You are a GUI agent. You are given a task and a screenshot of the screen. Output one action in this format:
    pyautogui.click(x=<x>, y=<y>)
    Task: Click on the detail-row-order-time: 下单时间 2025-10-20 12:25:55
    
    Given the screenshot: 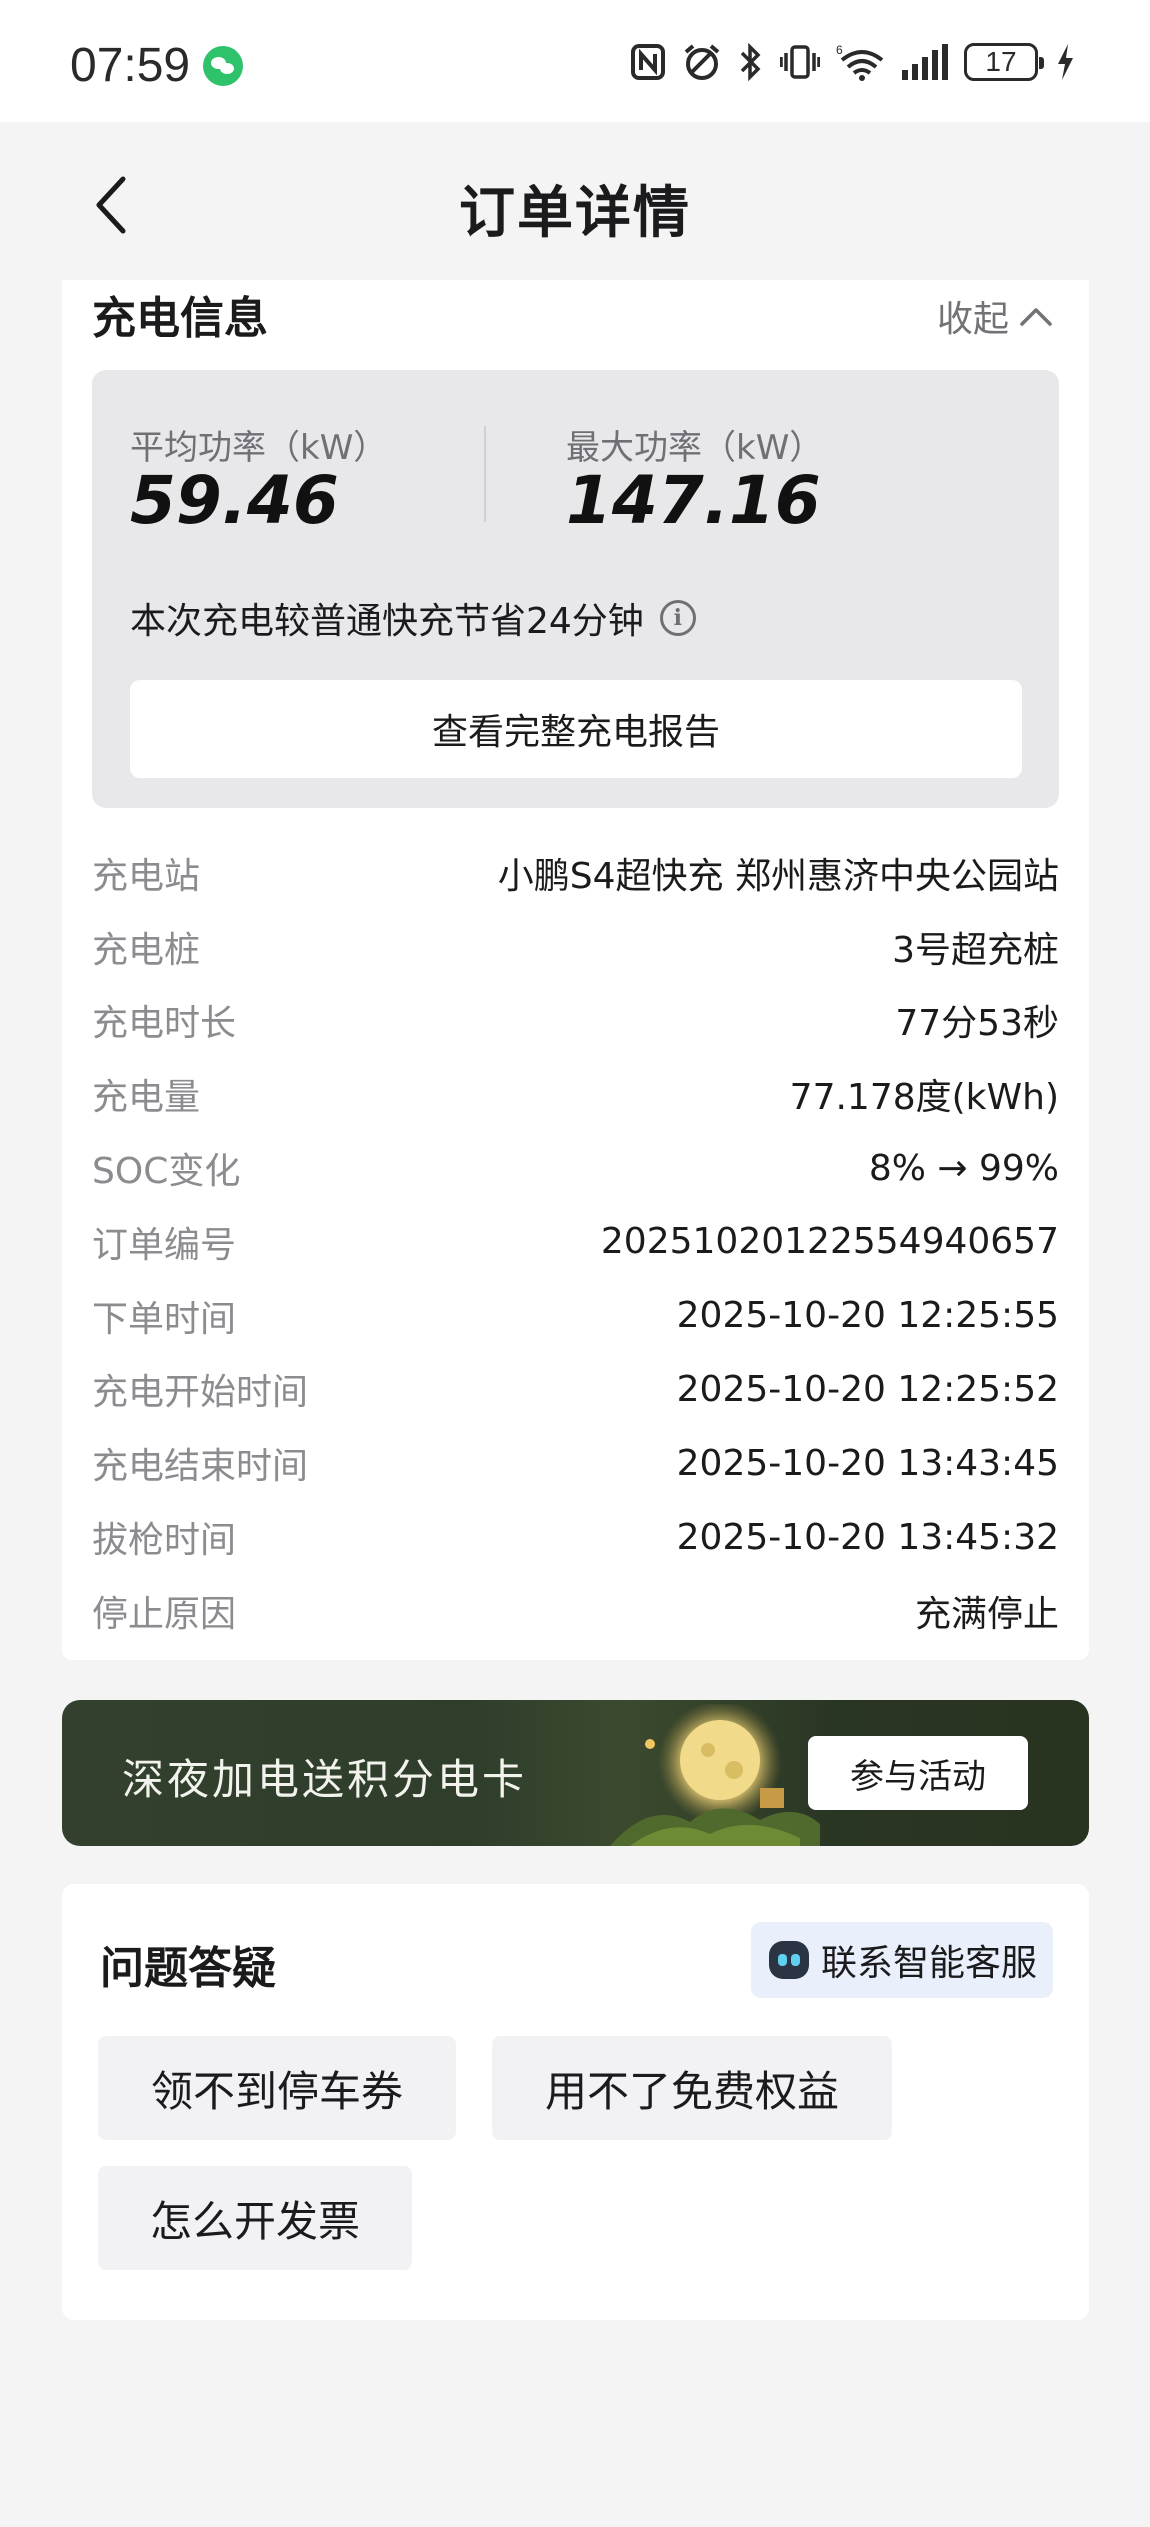 What is the action you would take?
    pyautogui.click(x=575, y=1316)
    